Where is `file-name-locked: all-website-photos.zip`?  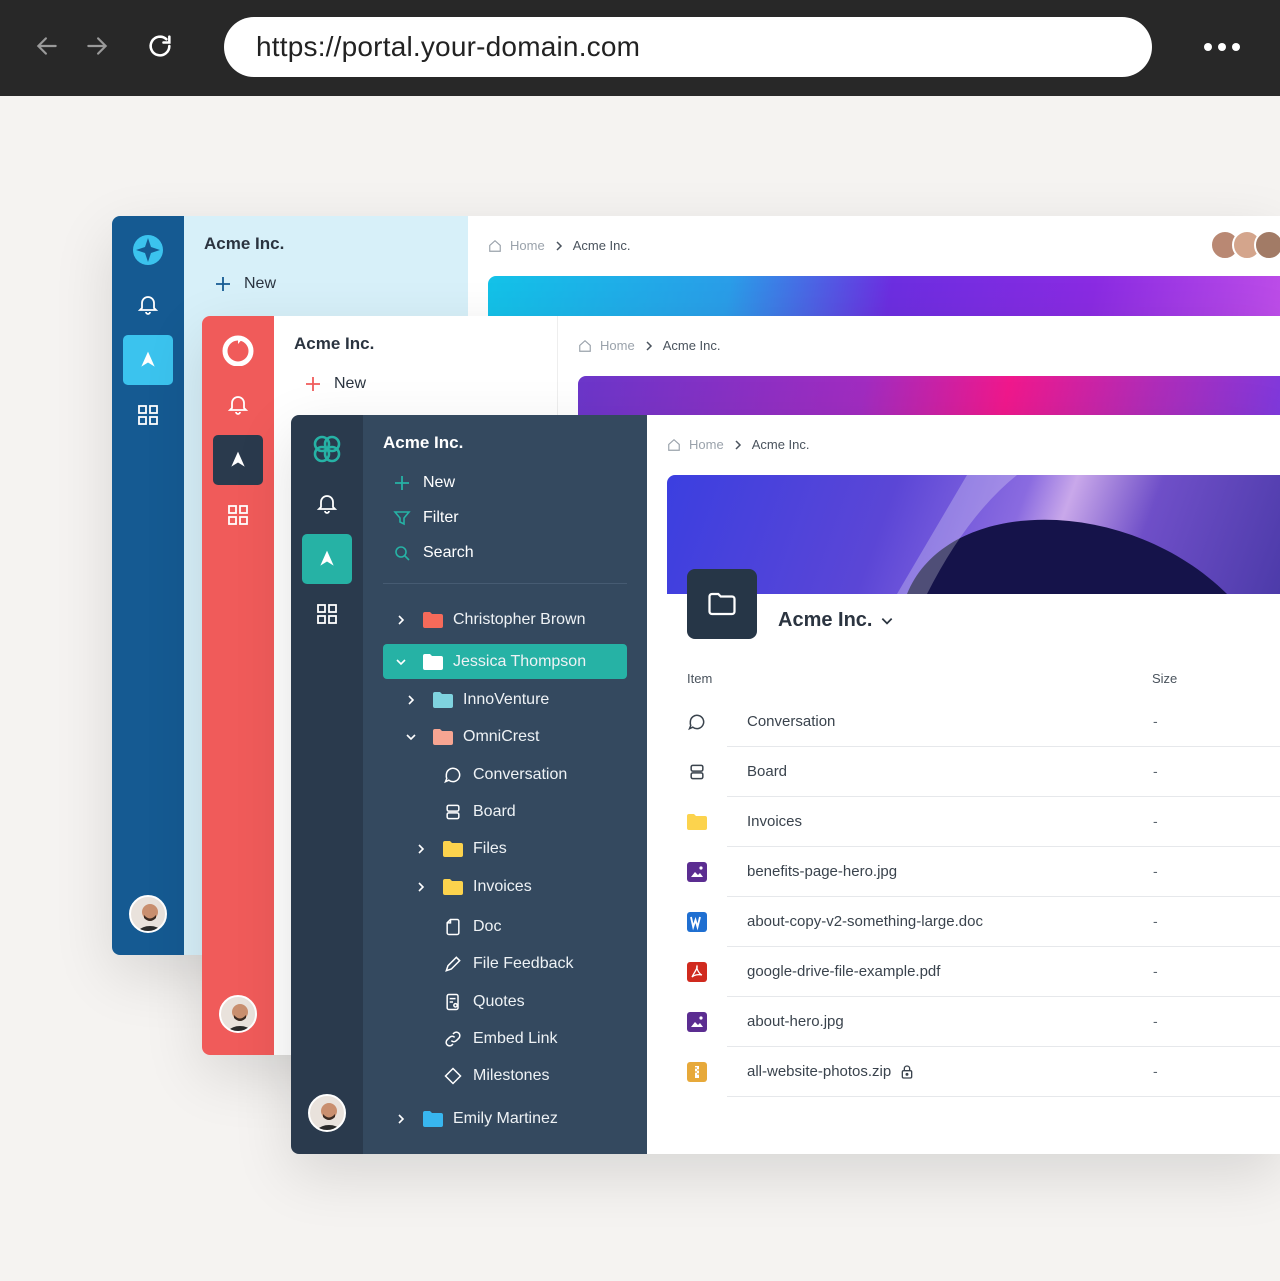 file-name-locked: all-website-photos.zip is located at coordinates (831, 1071).